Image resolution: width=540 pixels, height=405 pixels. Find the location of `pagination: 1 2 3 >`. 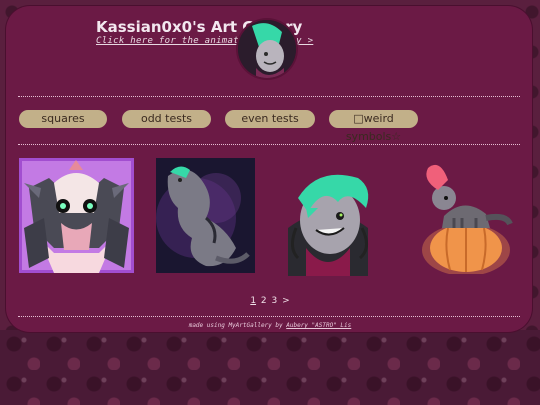

pagination: 1 2 3 > is located at coordinates (270, 301).